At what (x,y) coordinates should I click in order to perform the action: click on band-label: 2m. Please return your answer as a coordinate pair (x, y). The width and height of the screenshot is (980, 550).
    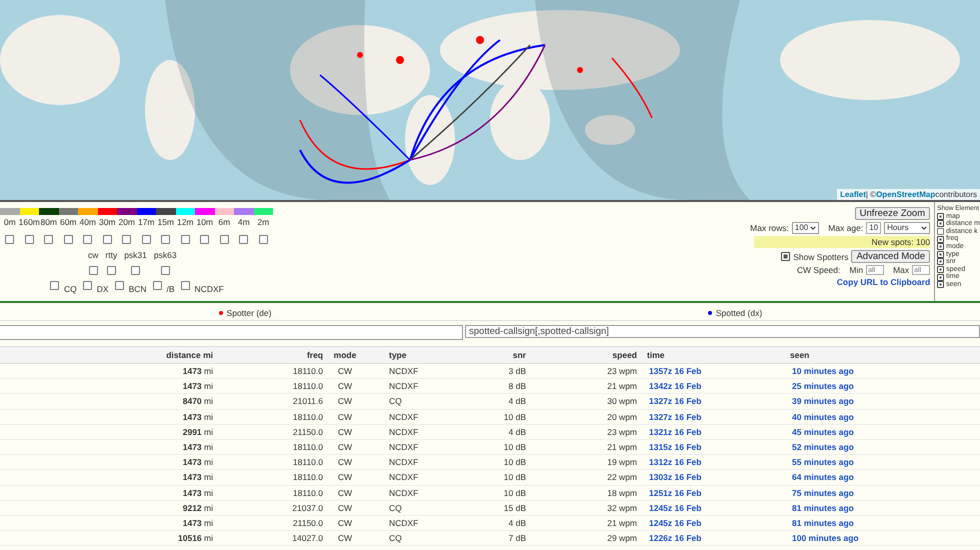
    Looking at the image, I should click on (263, 222).